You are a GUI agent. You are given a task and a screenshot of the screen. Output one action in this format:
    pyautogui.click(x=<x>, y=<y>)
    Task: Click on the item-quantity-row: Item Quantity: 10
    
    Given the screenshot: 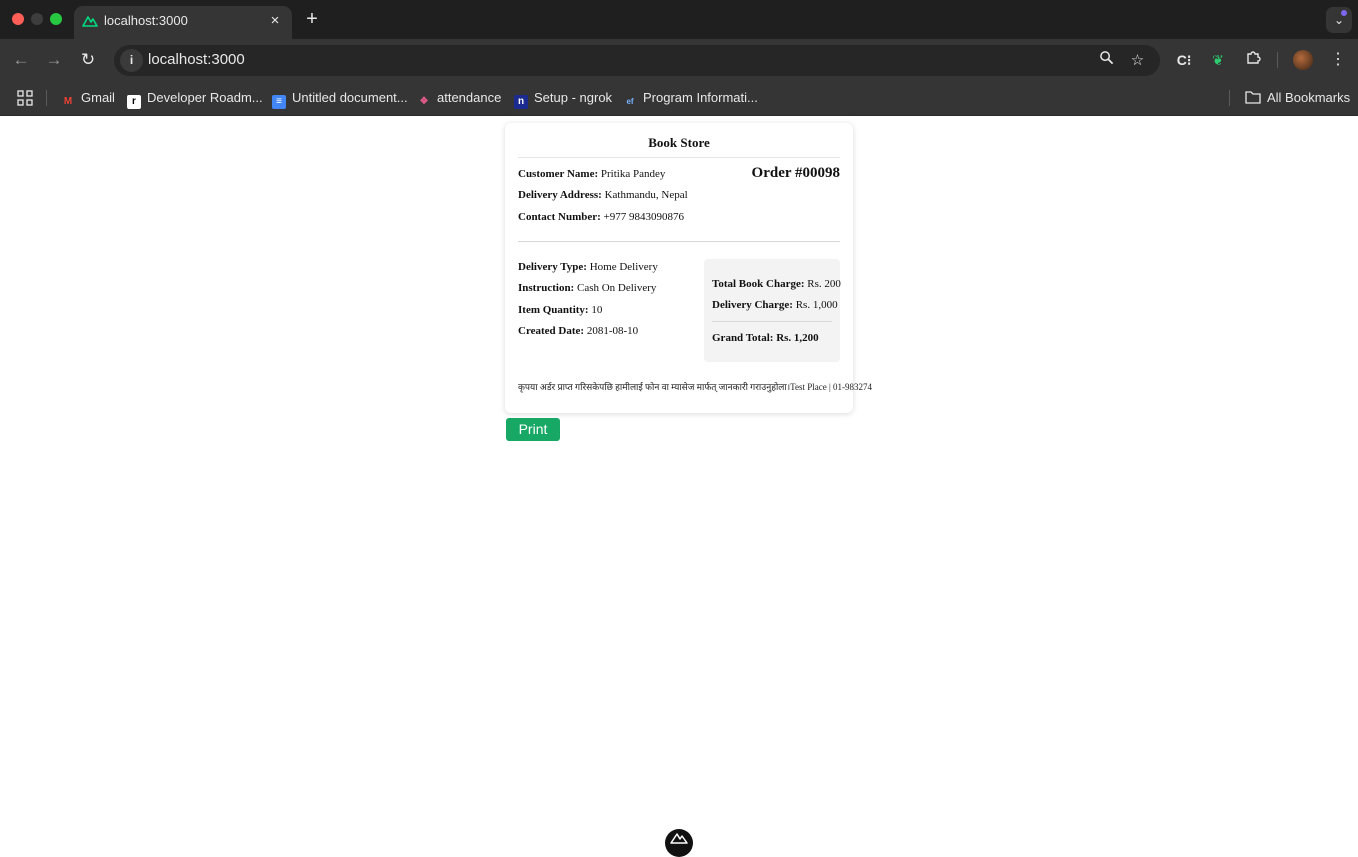 What is the action you would take?
    pyautogui.click(x=560, y=310)
    